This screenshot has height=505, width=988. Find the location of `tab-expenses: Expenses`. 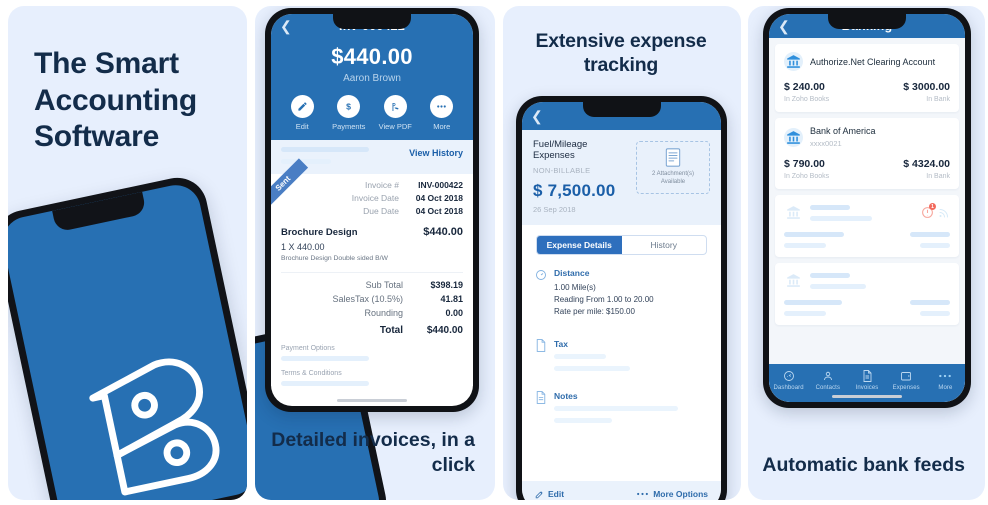

tab-expenses: Expenses is located at coordinates (906, 380).